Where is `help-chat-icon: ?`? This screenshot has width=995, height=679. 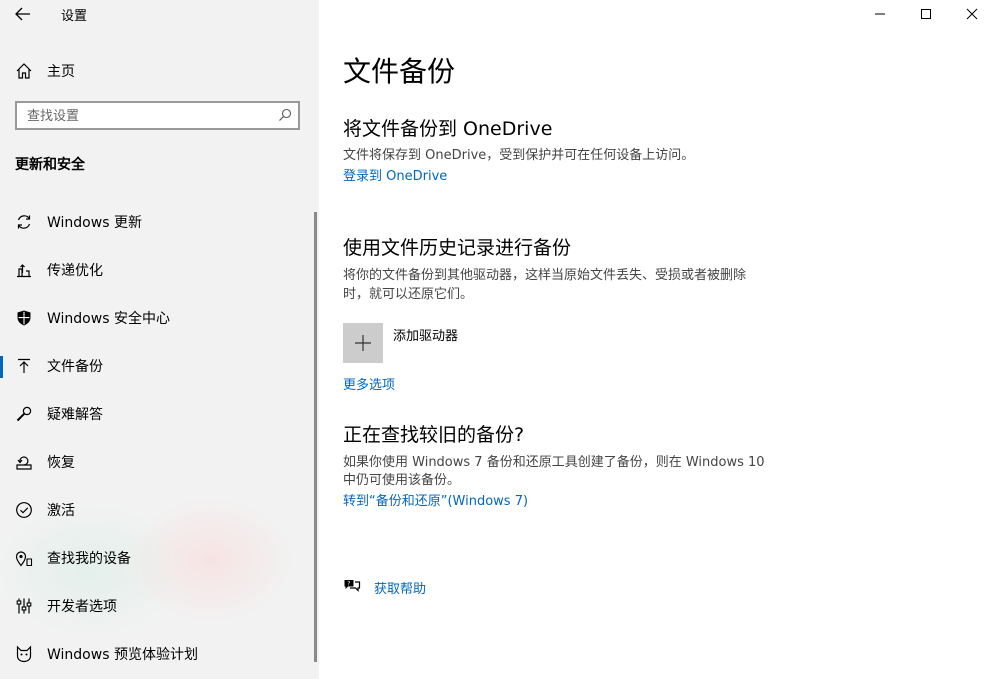
help-chat-icon: ? is located at coordinates (352, 586).